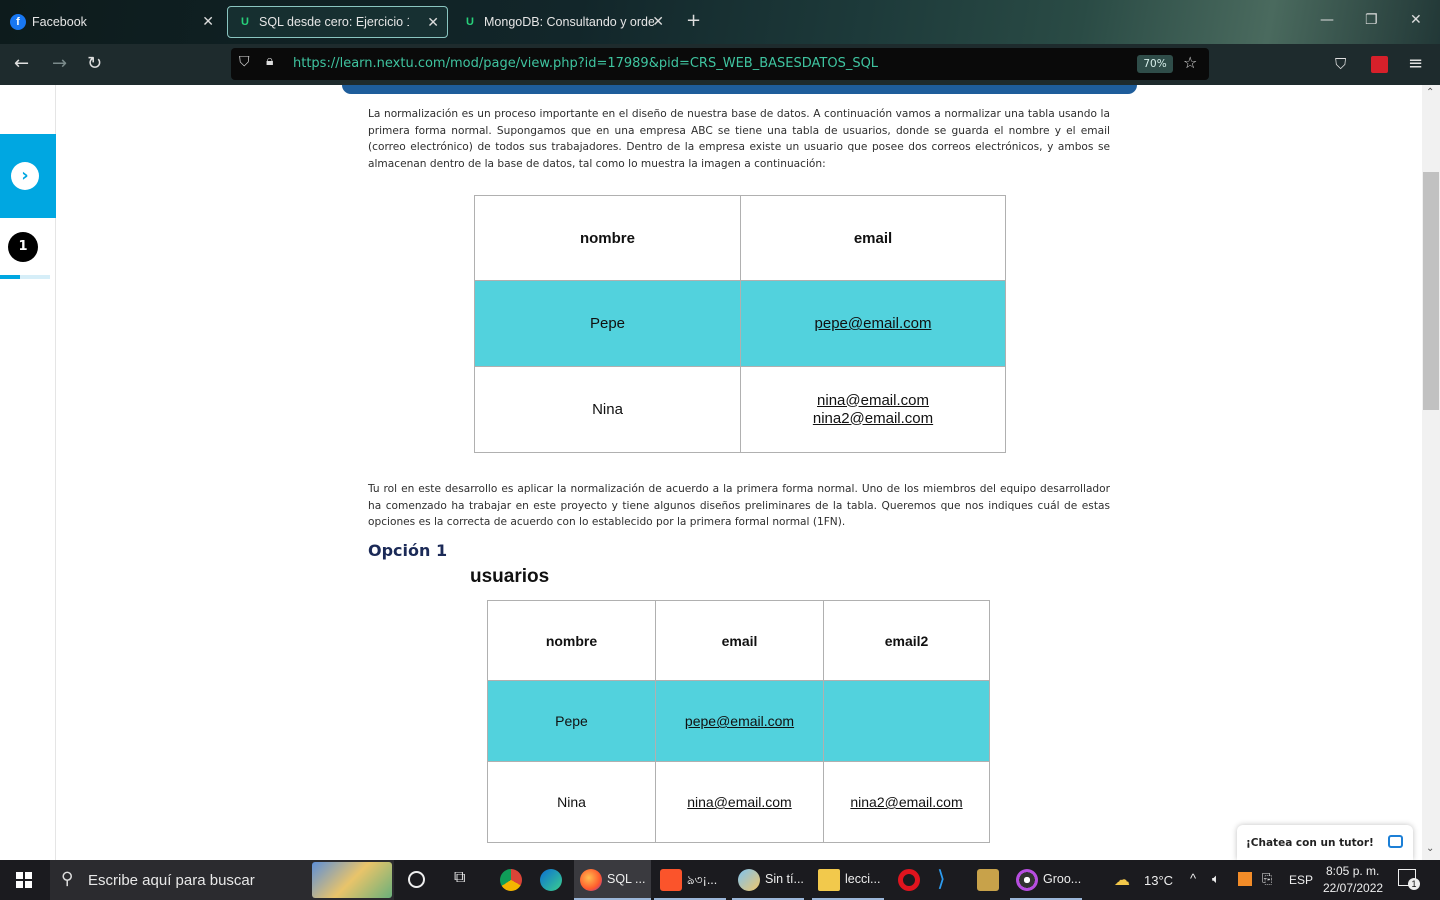 The image size is (1440, 900). I want to click on volume-icon: 🔈︎, so click(1216, 879).